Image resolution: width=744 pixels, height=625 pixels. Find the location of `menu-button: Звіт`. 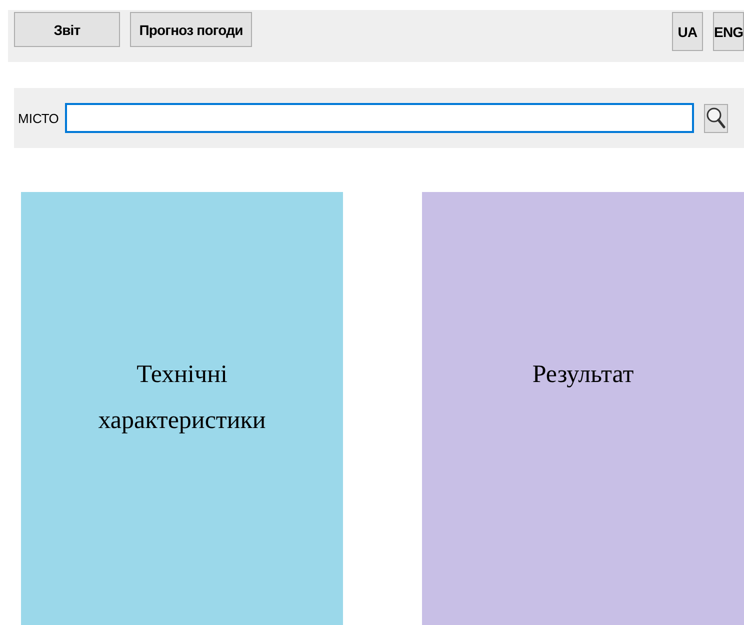

menu-button: Звіт is located at coordinates (67, 29).